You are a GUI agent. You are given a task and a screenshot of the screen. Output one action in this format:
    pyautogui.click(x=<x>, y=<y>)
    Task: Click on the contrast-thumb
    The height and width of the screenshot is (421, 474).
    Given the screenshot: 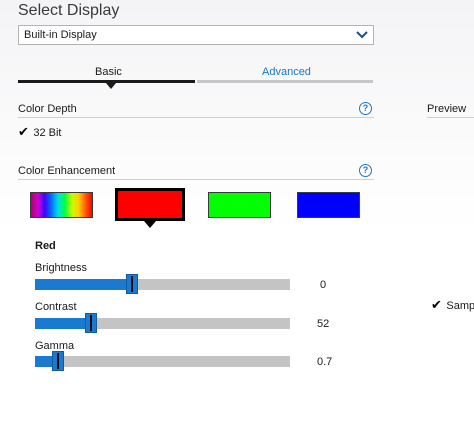 What is the action you would take?
    pyautogui.click(x=91, y=323)
    